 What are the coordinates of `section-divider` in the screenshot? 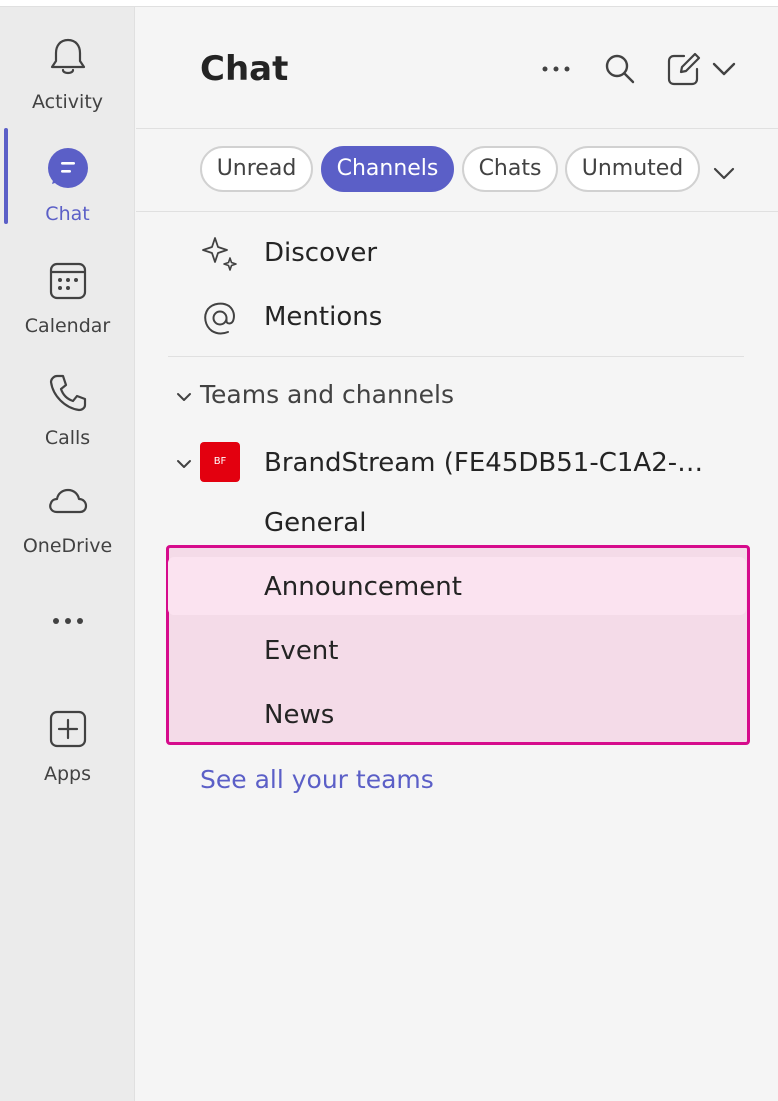 It's located at (456, 356).